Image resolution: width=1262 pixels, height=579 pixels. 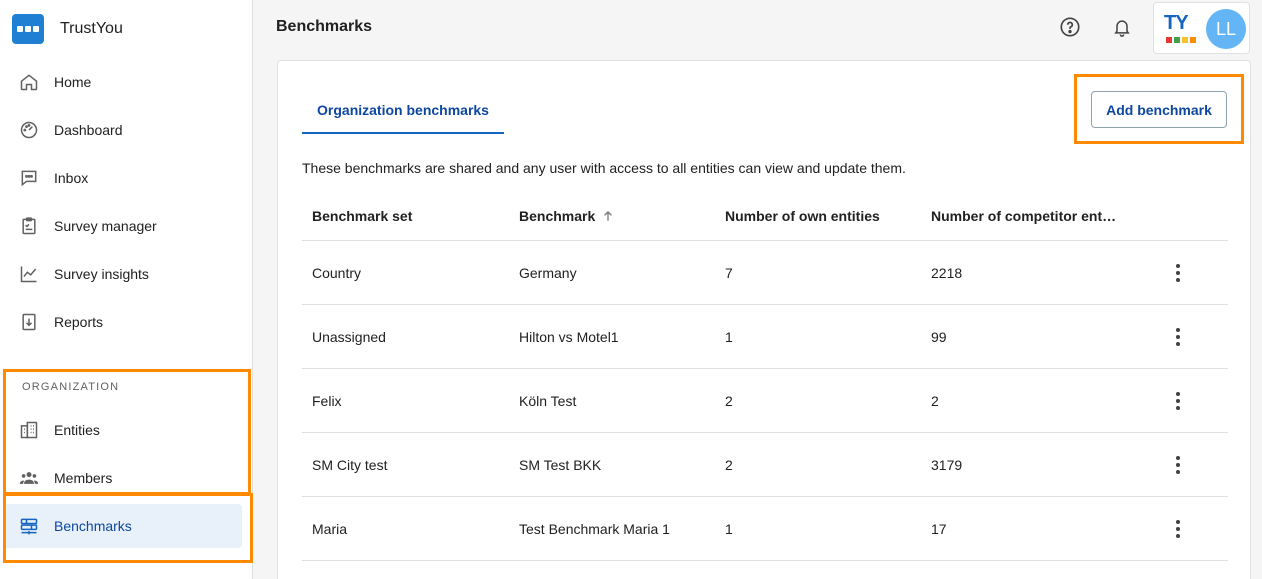 I want to click on sidebar-item-benchmarks: Benchmarks, so click(x=123, y=526).